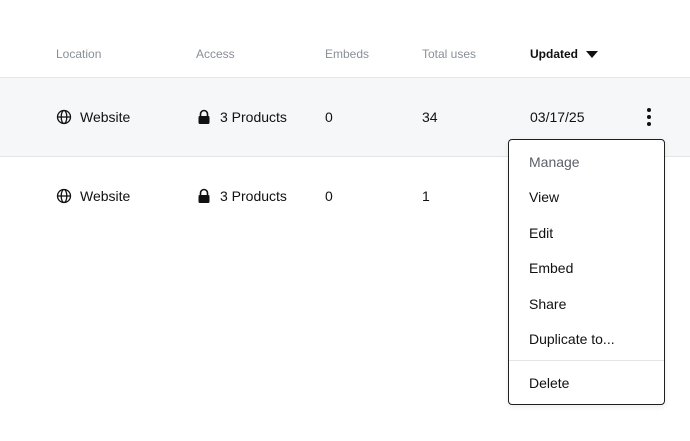 The width and height of the screenshot is (690, 441). What do you see at coordinates (347, 54) in the screenshot?
I see `column-header-embeds: Embeds` at bounding box center [347, 54].